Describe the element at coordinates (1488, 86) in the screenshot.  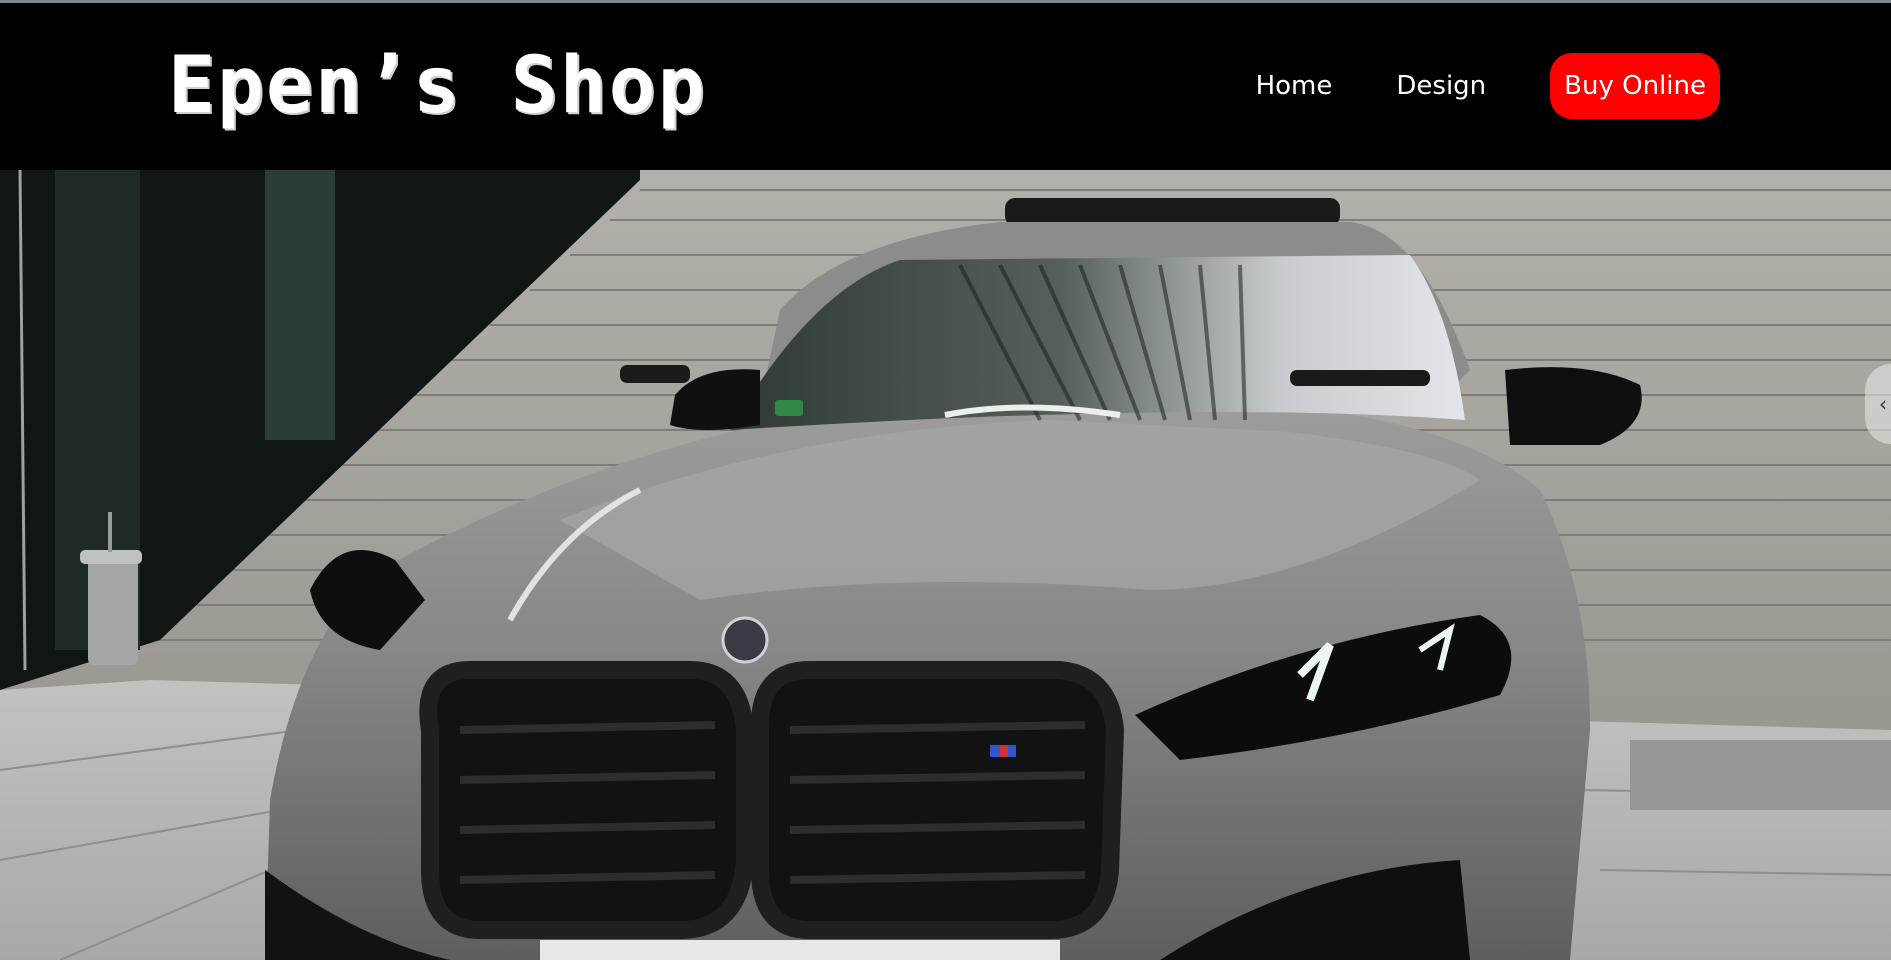
I see `main-nav: Home Design Buy Online` at that location.